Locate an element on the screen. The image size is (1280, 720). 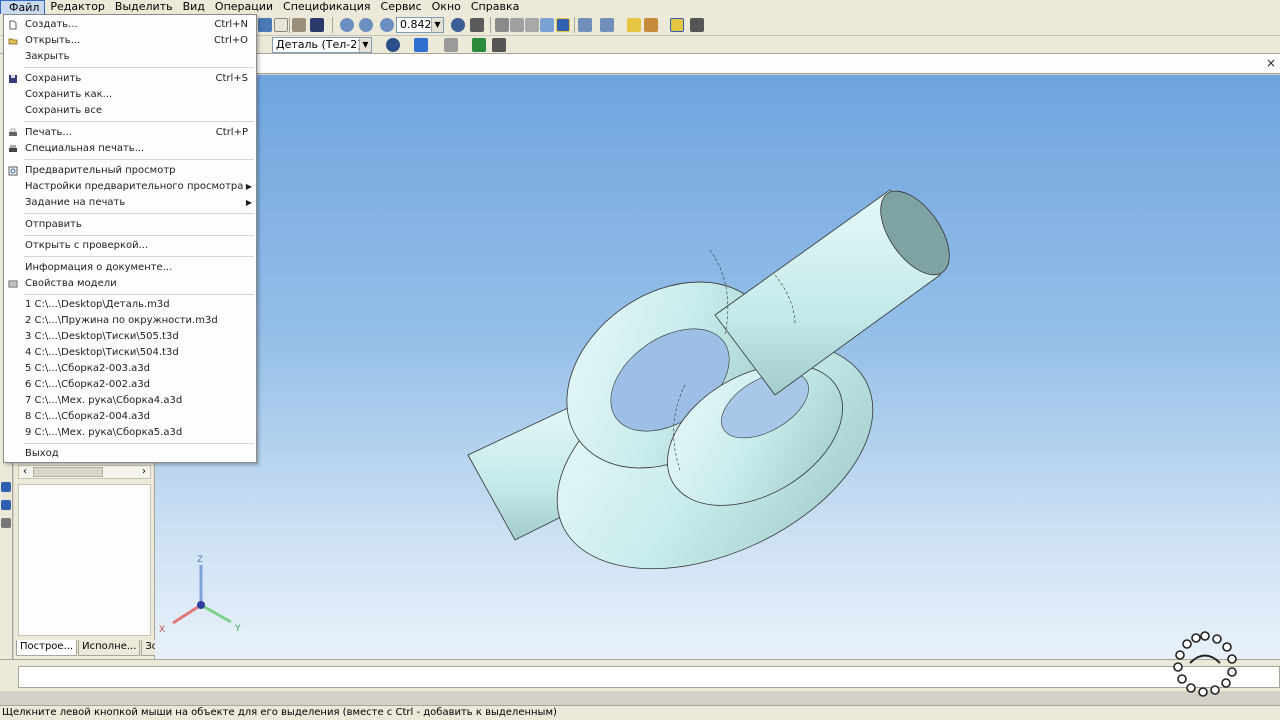
menu-item-save: Сохранить Ctrl+S is located at coordinates (130, 79).